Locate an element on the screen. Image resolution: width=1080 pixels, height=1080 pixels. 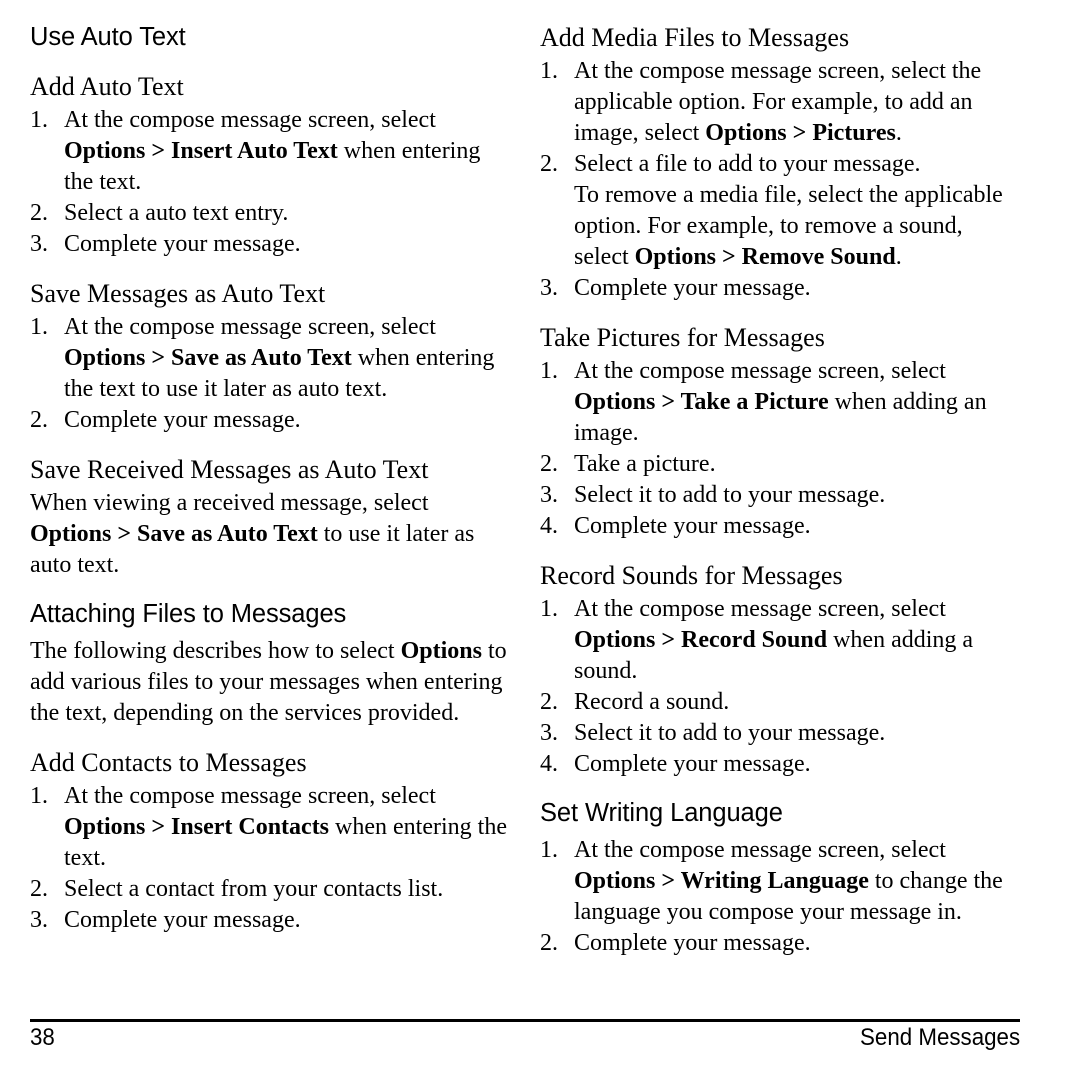
step-text: Select it to add to your message. is located at coordinates (729, 733).